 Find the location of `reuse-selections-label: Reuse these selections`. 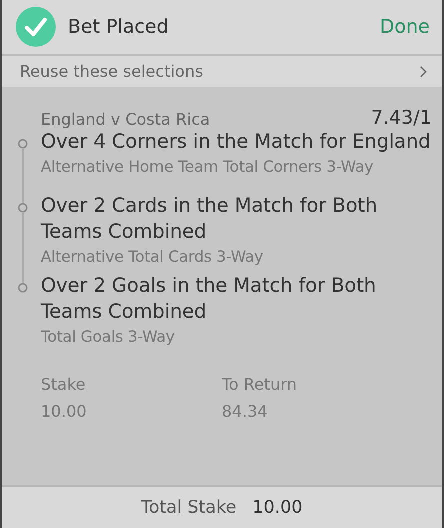

reuse-selections-label: Reuse these selections is located at coordinates (112, 71).